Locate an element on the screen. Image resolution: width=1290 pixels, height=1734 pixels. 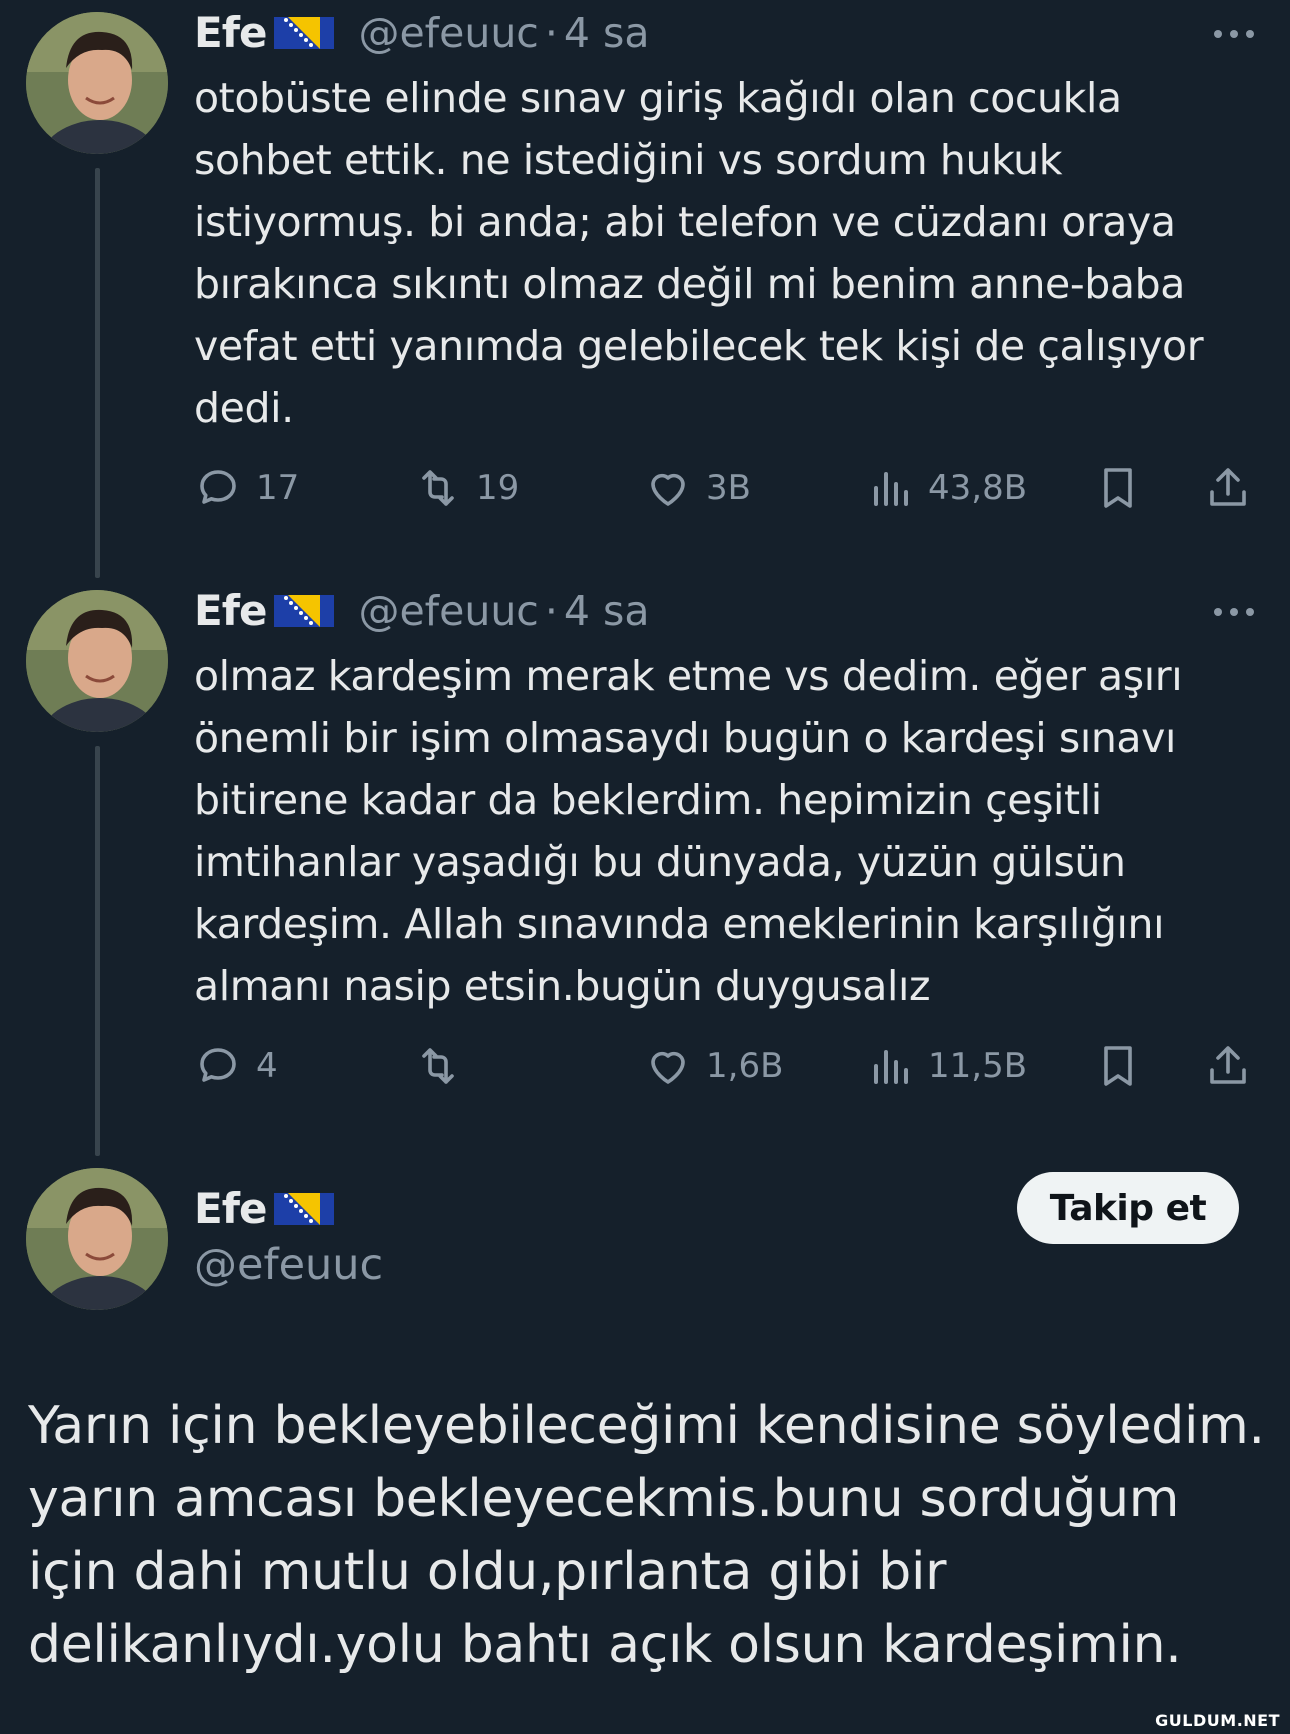
retweet-button is located at coordinates (445, 1066).